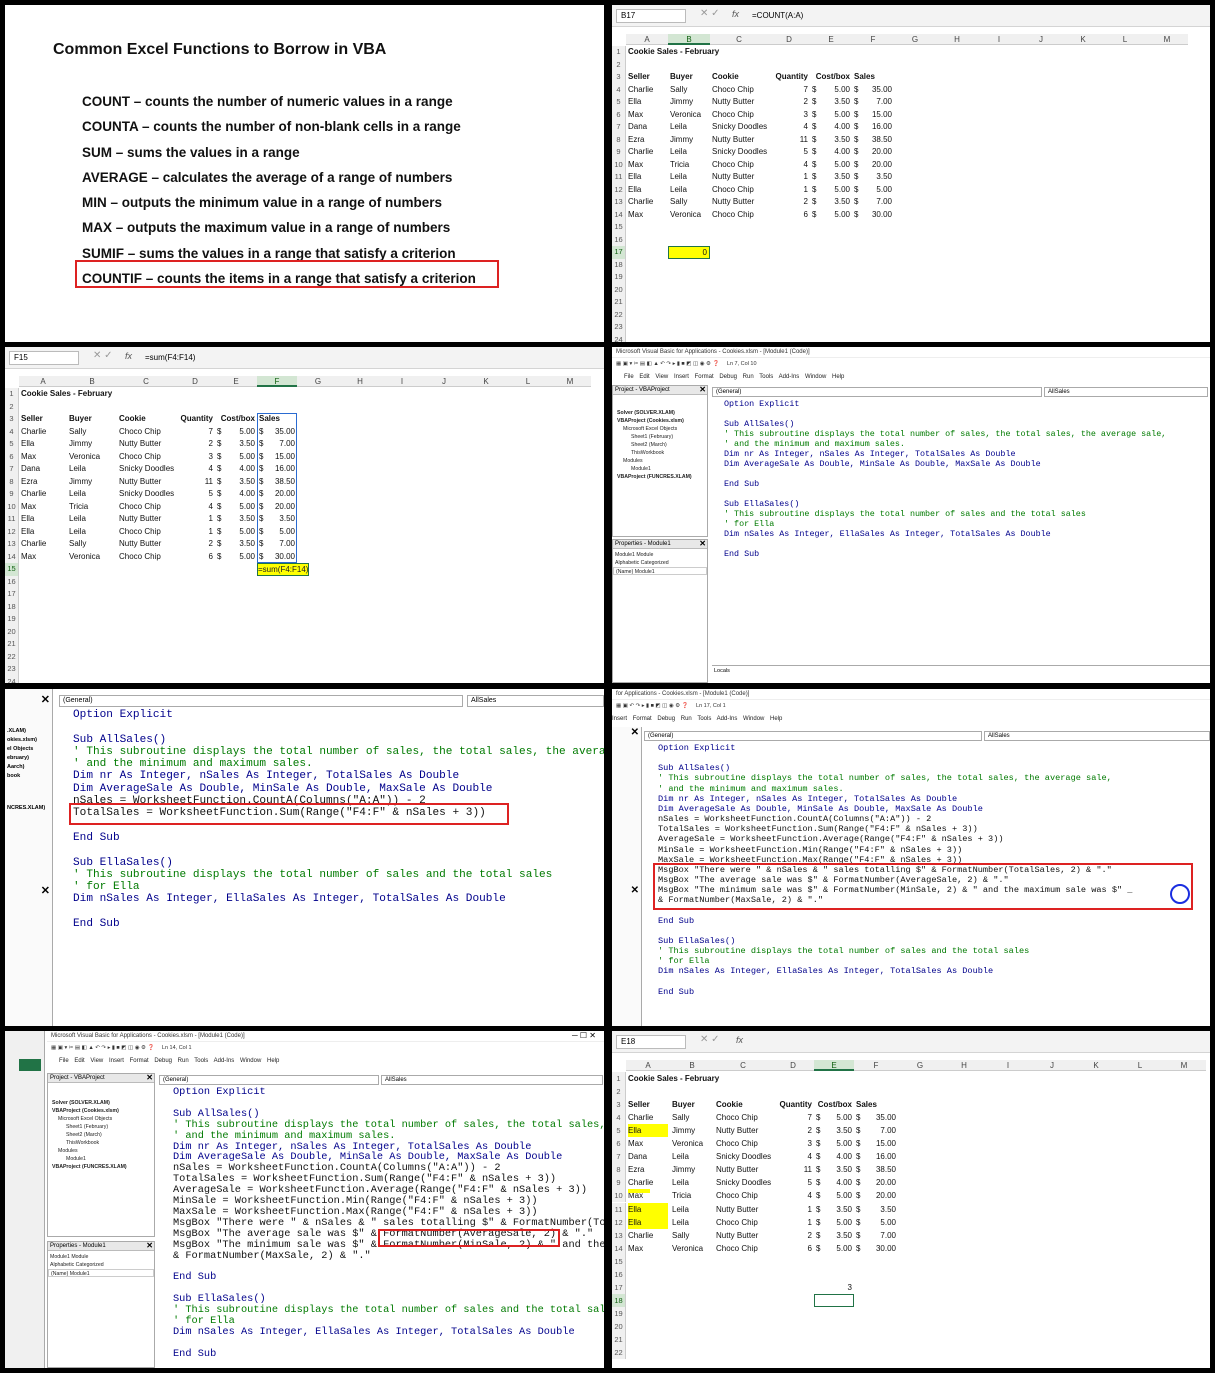 This screenshot has width=1215, height=1373. Describe the element at coordinates (743, 1156) in the screenshot. I see `cell: Snicky Doodles` at that location.